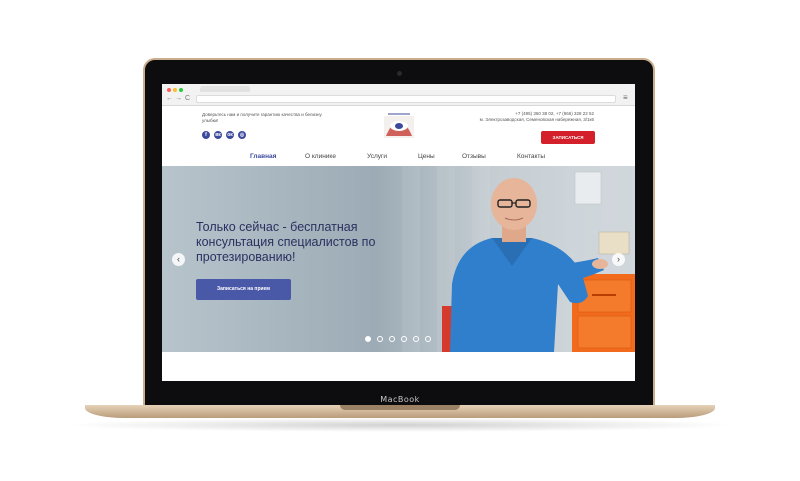  What do you see at coordinates (531, 157) in the screenshot?
I see `nav-item-contacts: Контакты` at bounding box center [531, 157].